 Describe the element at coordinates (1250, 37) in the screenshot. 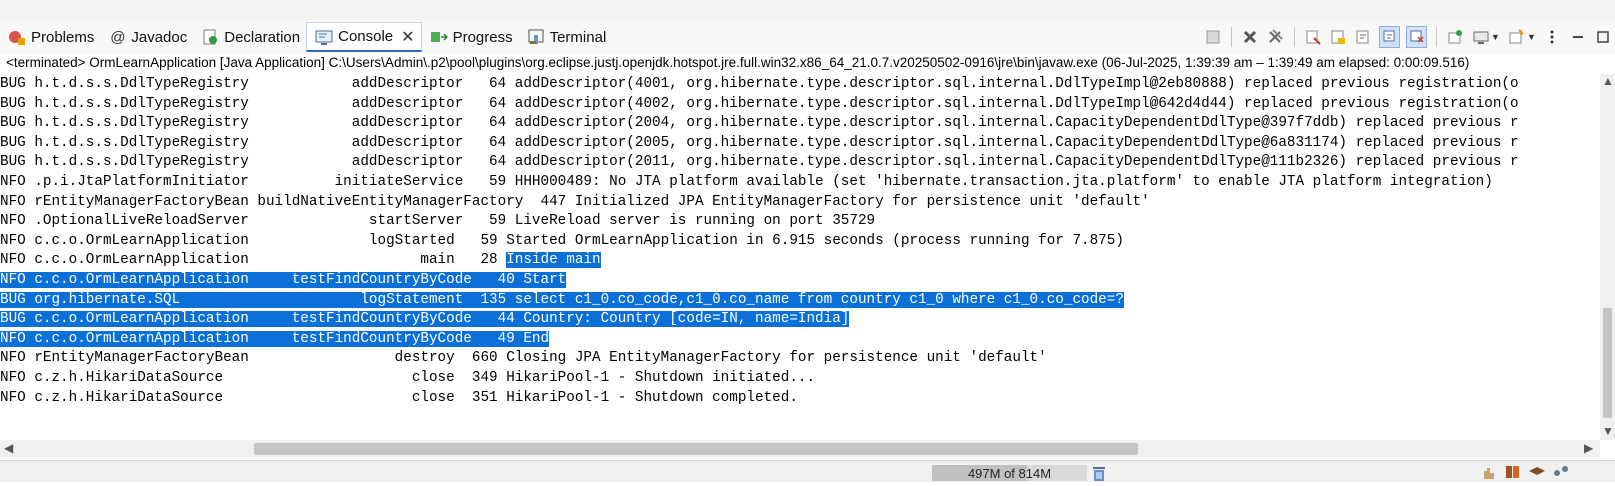

I see `remove-launch-icon` at that location.